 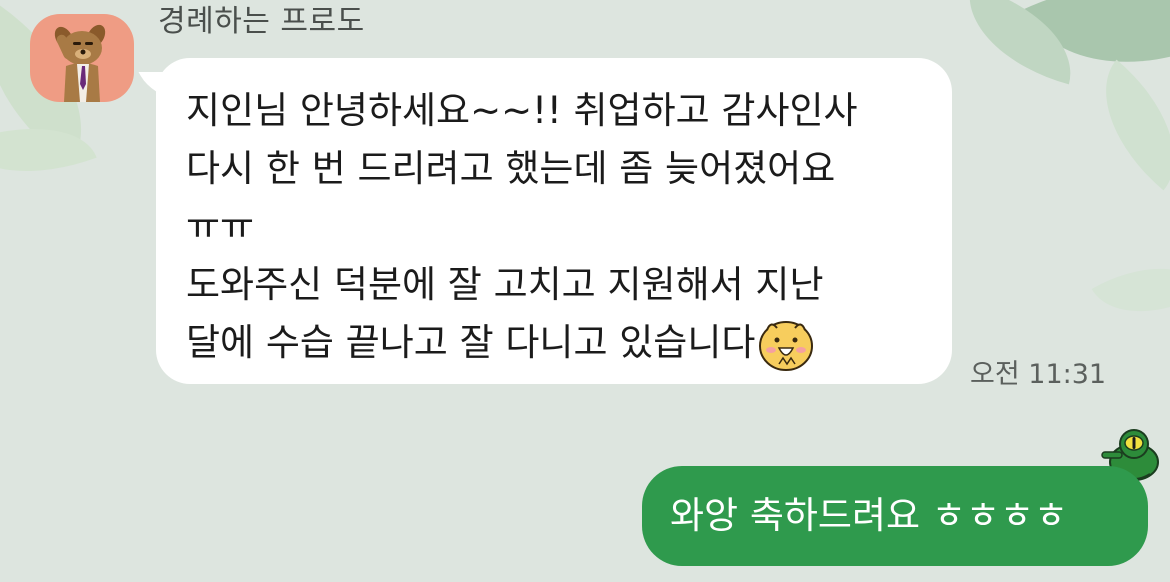 What do you see at coordinates (471, 342) in the screenshot?
I see `message-line: 달에 수습 끝나고 잘 다니고 있습니다` at bounding box center [471, 342].